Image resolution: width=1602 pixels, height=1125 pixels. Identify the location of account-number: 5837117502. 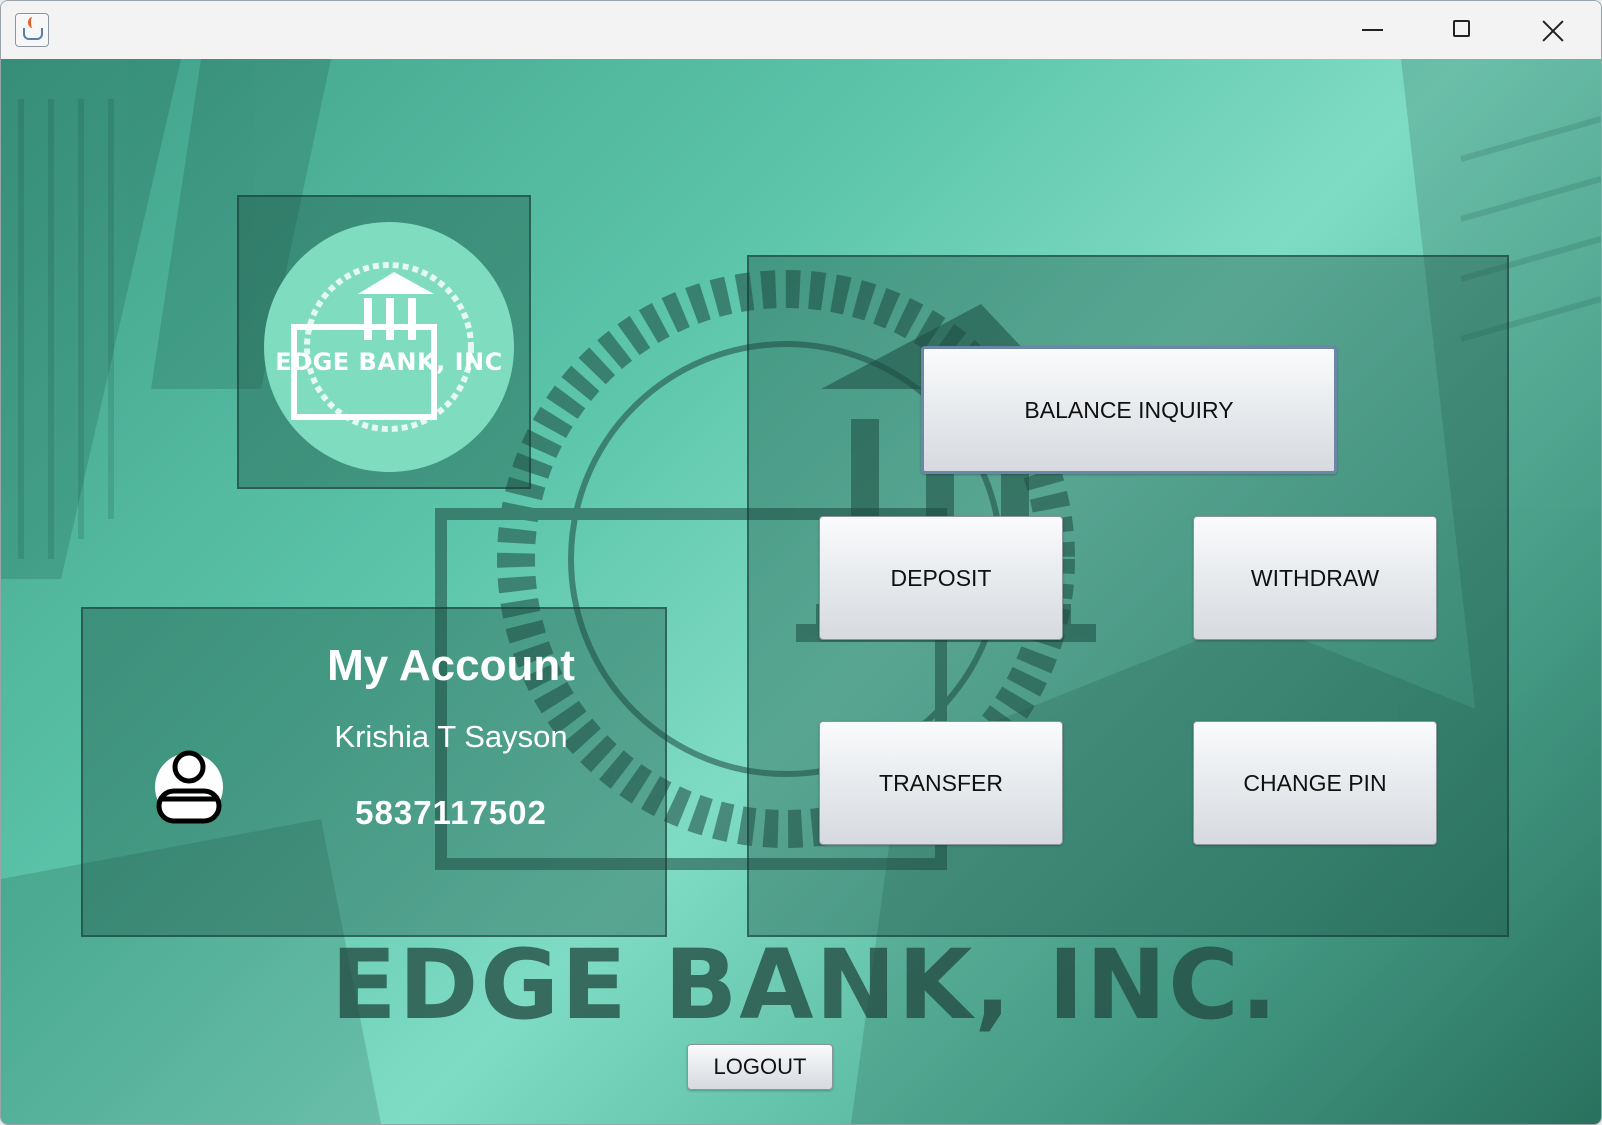
(451, 812).